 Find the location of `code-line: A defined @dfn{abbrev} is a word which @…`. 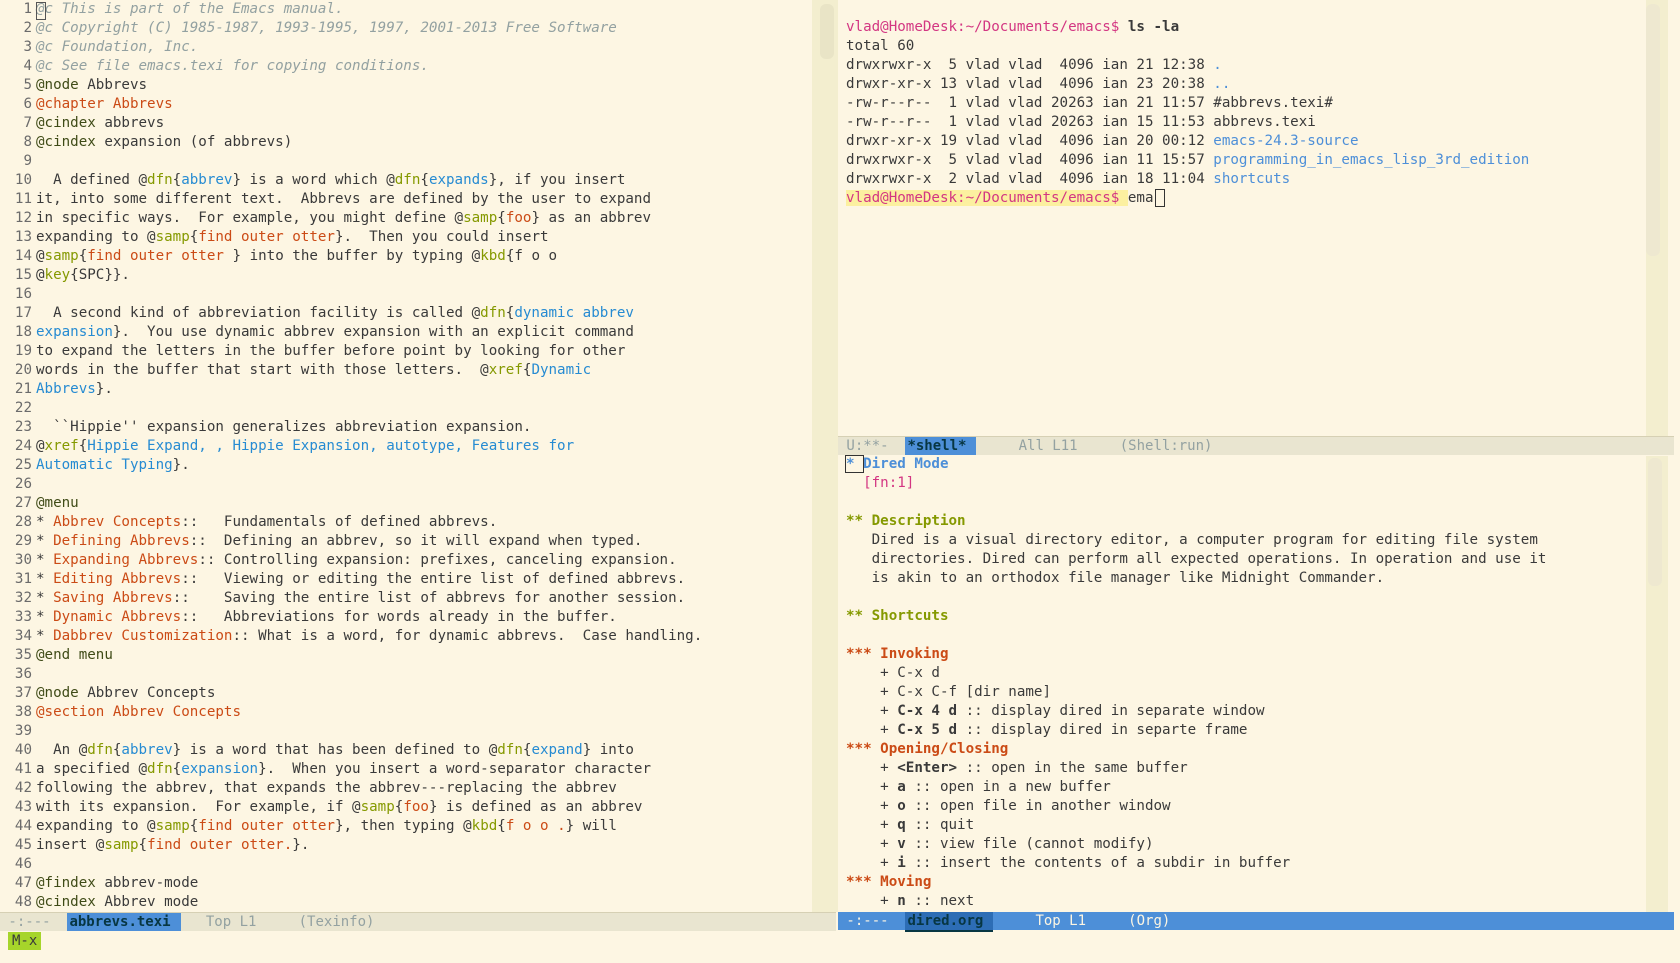

code-line: A defined @dfn{abbrev} is a word which @… is located at coordinates (330, 180).